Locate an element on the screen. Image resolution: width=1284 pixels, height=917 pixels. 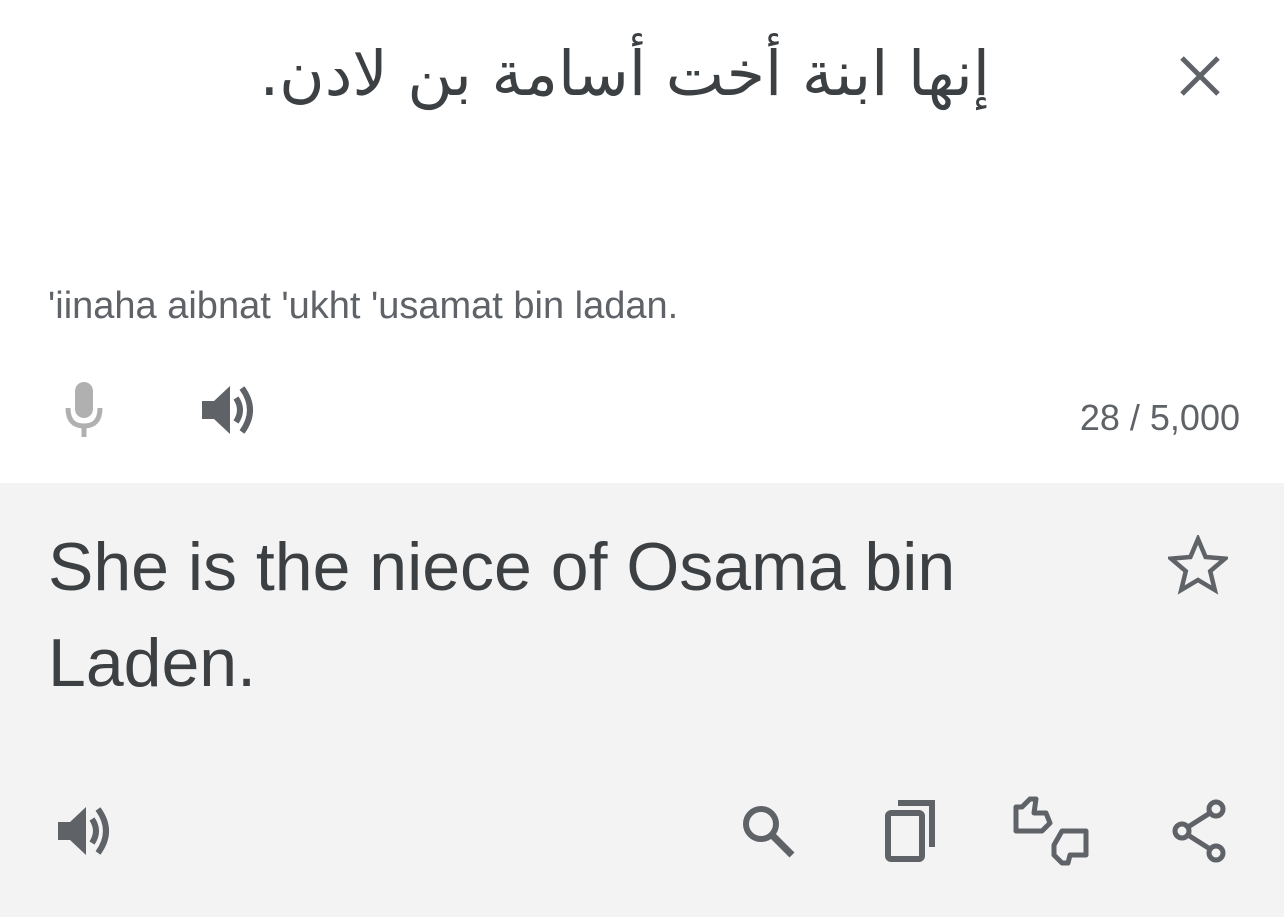
share-icon is located at coordinates (1200, 831).